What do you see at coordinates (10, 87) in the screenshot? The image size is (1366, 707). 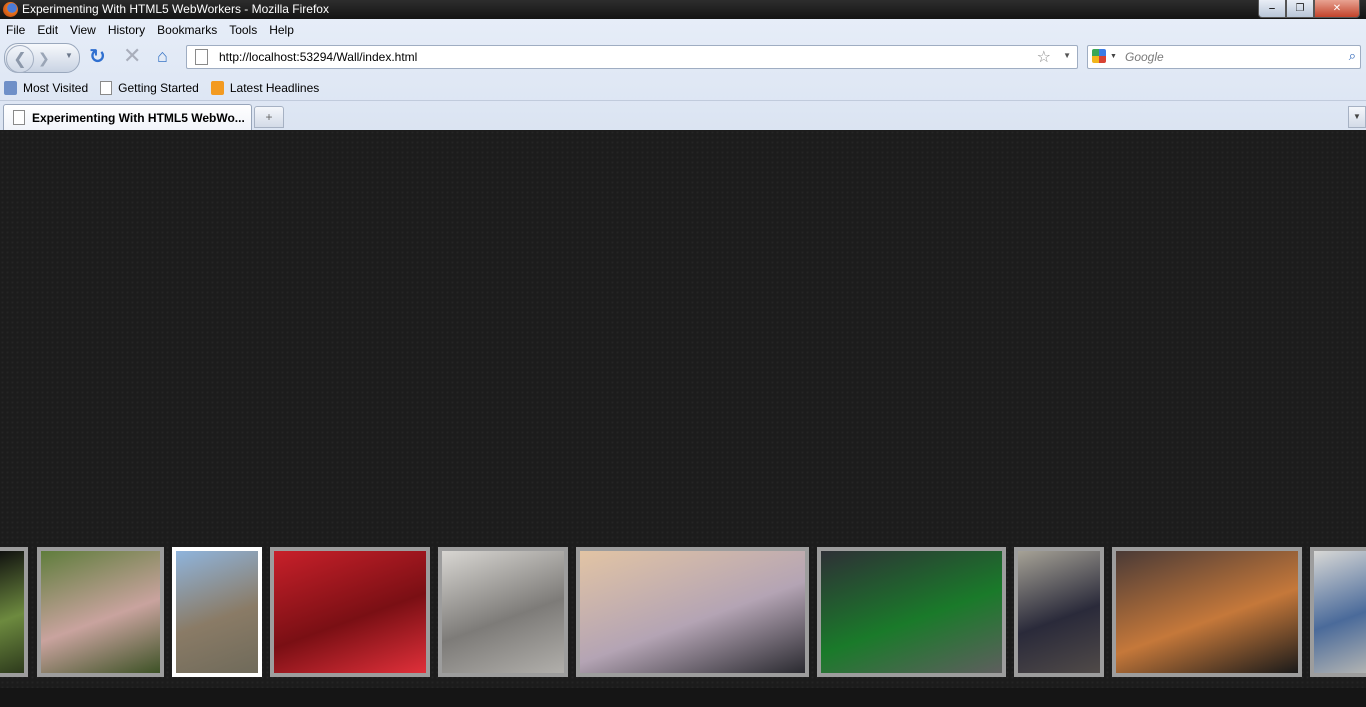 I see `most-visited-icon` at bounding box center [10, 87].